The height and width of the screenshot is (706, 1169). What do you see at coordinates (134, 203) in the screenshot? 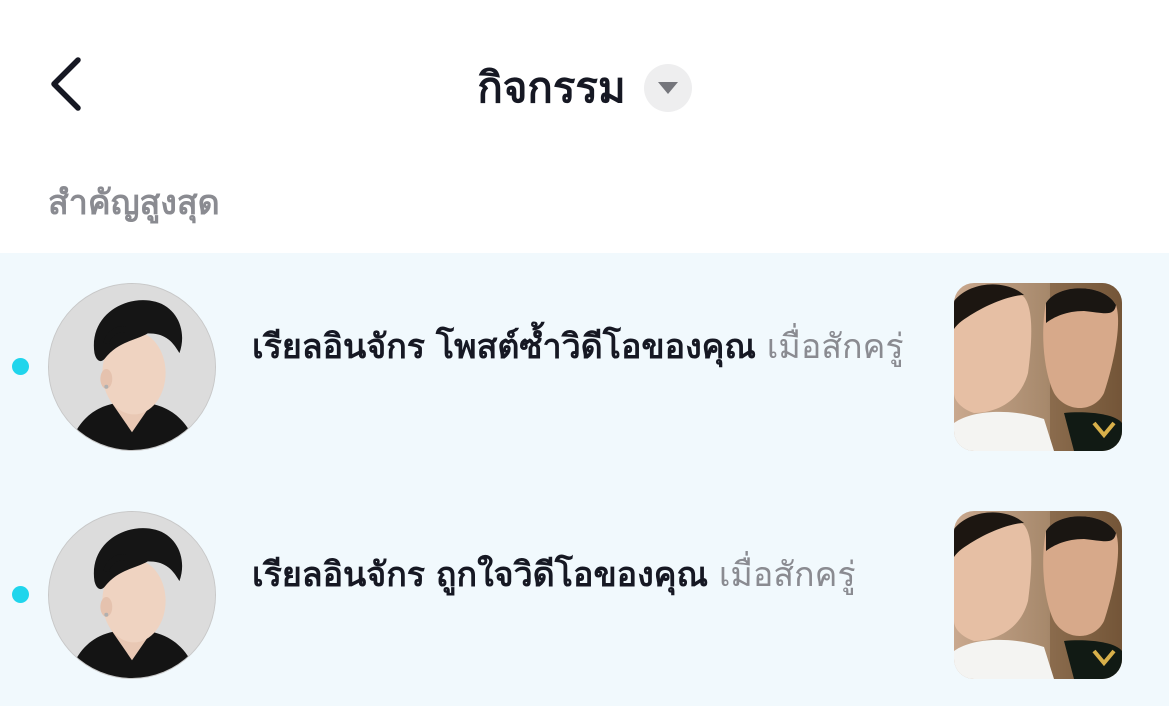
I see `section-label: สำคัญสูงสุด` at bounding box center [134, 203].